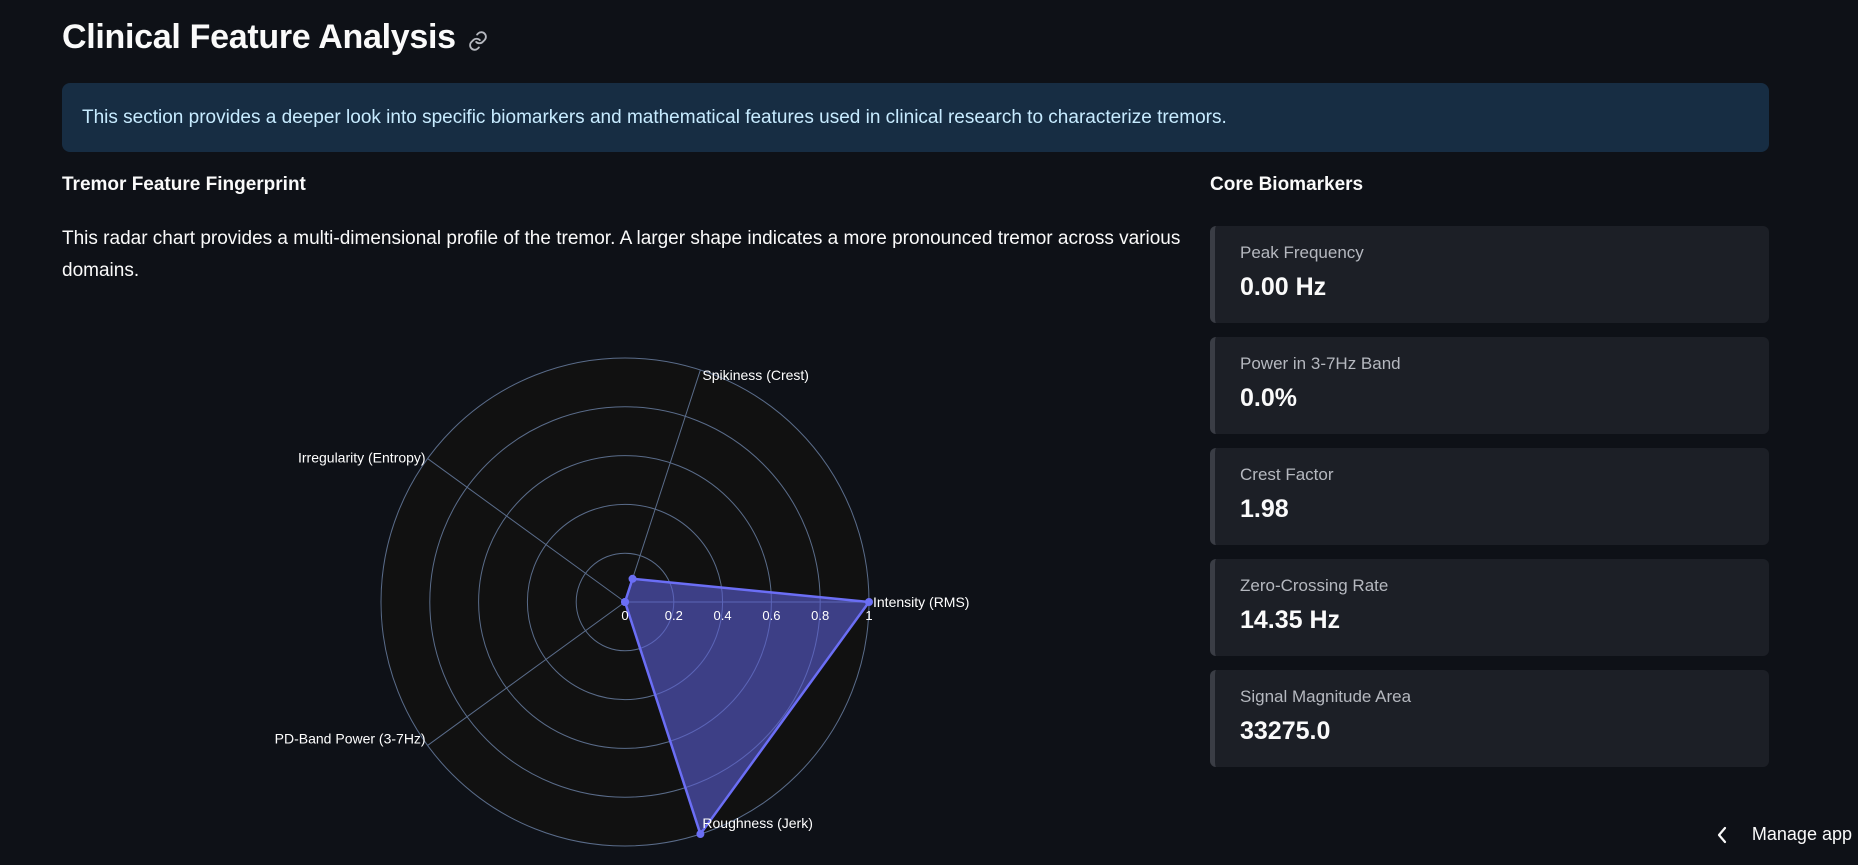 This screenshot has height=865, width=1858. Describe the element at coordinates (1489, 385) in the screenshot. I see `metric-card-band-power: Power in 3-7Hz Band 0.0%` at that location.